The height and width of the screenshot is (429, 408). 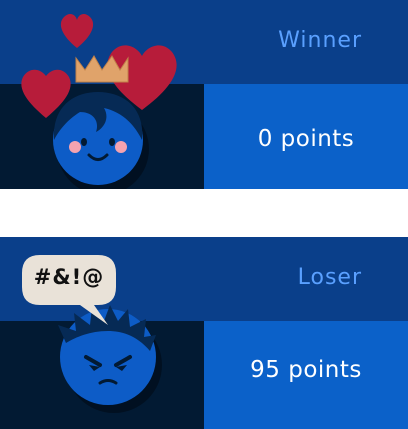 I want to click on heart-icon, so click(x=77, y=31).